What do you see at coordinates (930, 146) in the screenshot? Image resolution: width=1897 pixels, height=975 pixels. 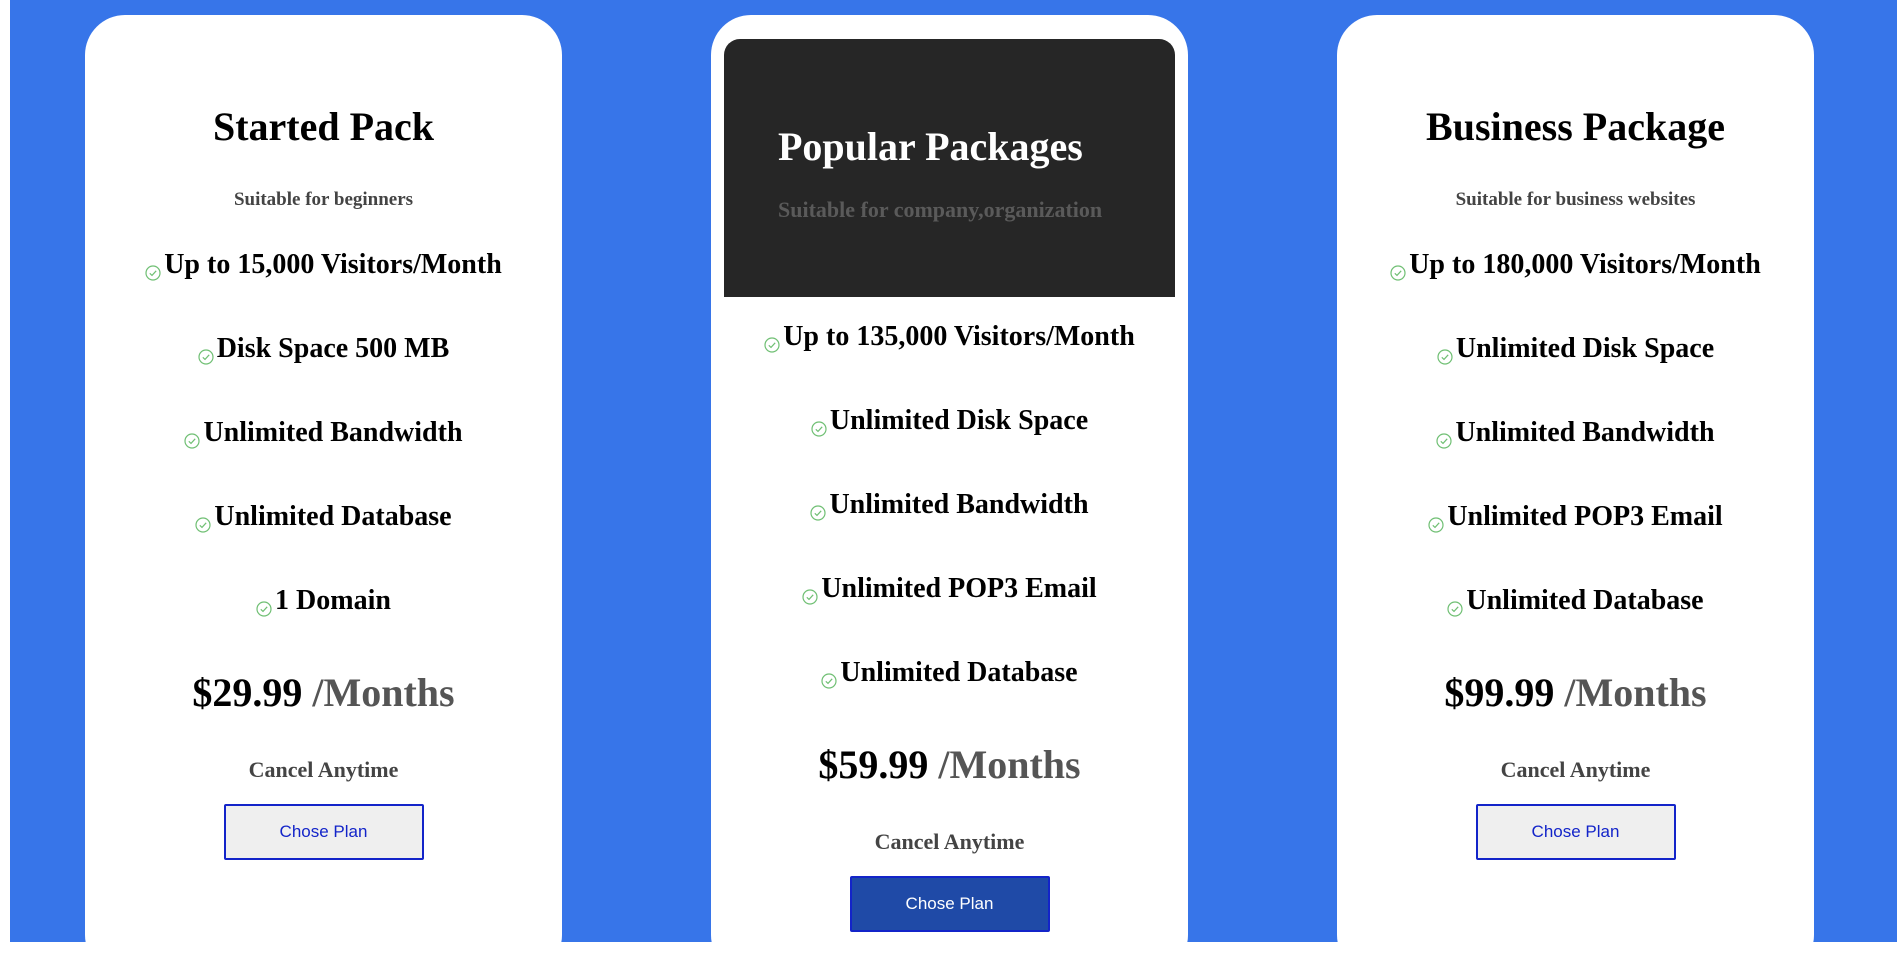 I see `plan-title: Popular Packages` at bounding box center [930, 146].